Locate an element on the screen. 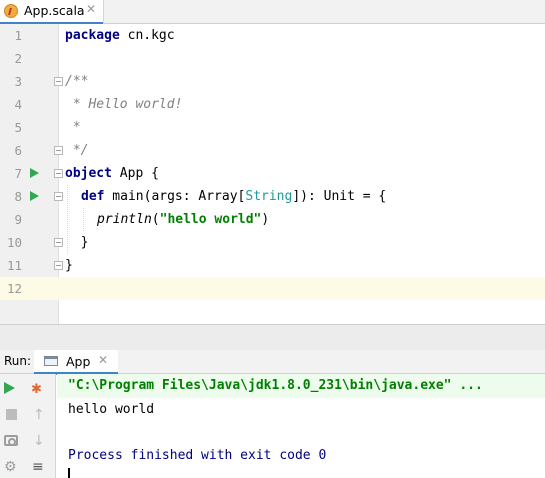 This screenshot has width=545, height=478. comment: */ is located at coordinates (77, 150).